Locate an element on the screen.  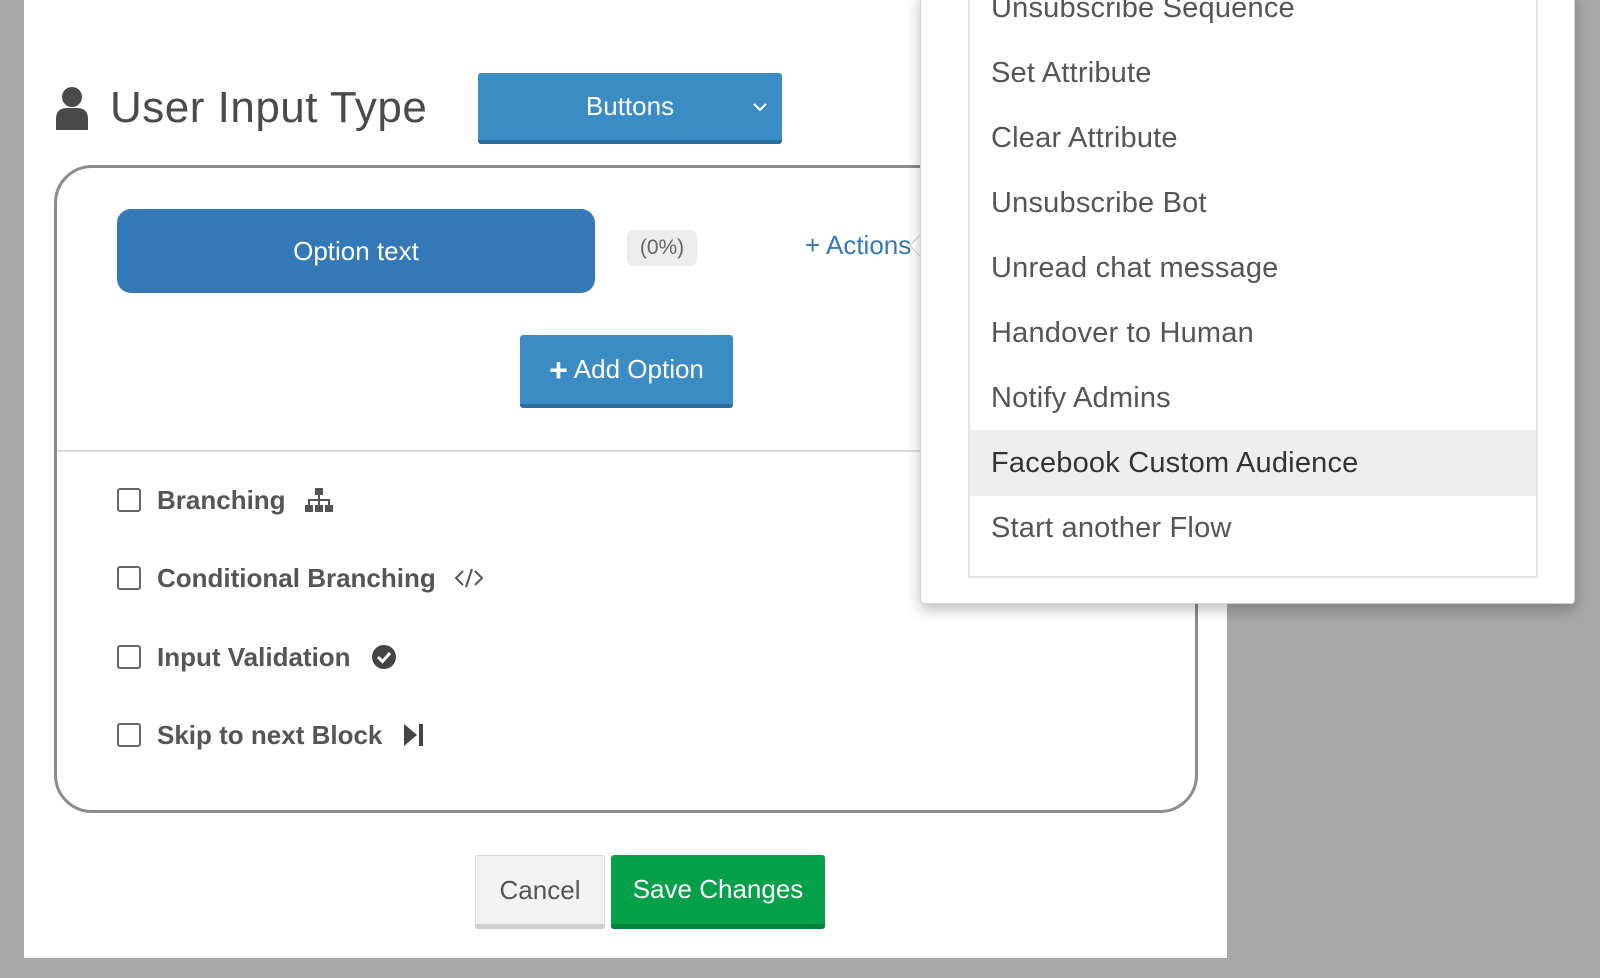
skip-to-next-block-checkbox is located at coordinates (129, 735).